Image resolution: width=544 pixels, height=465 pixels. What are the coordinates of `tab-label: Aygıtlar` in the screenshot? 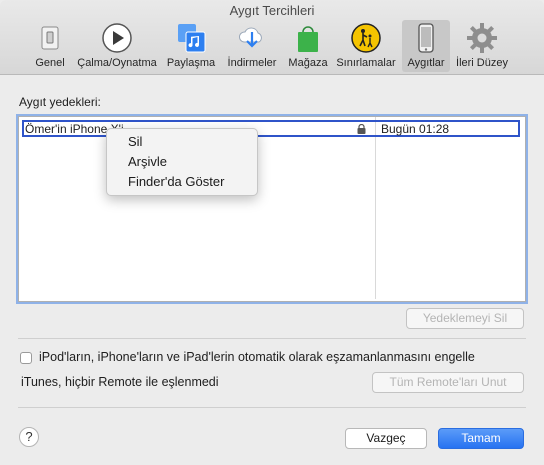 It's located at (426, 63).